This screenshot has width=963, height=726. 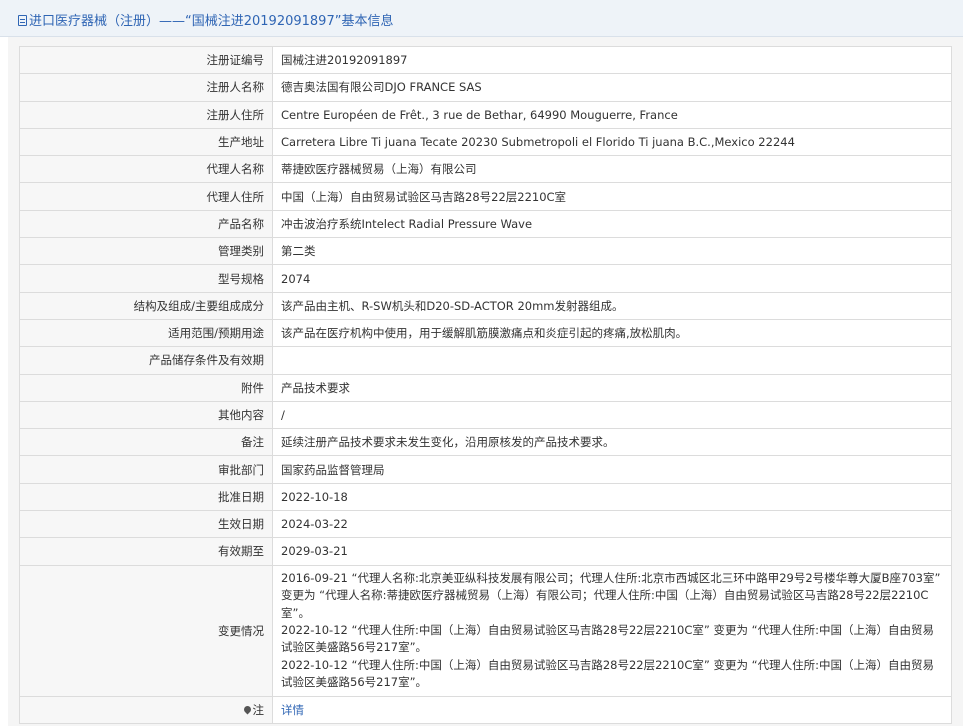 What do you see at coordinates (612, 224) in the screenshot?
I see `row-value: 冲击波治疗系统Intelect Radial Pressure Wave` at bounding box center [612, 224].